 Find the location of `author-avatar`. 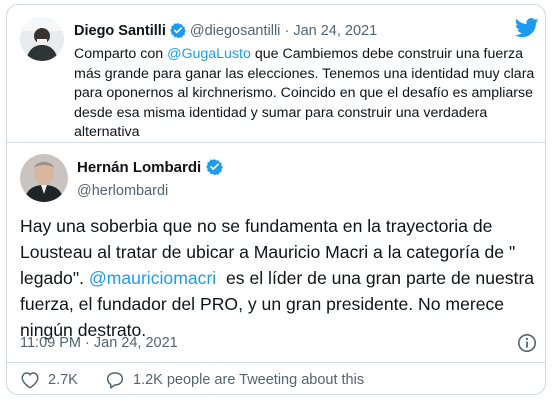

author-avatar is located at coordinates (44, 178).